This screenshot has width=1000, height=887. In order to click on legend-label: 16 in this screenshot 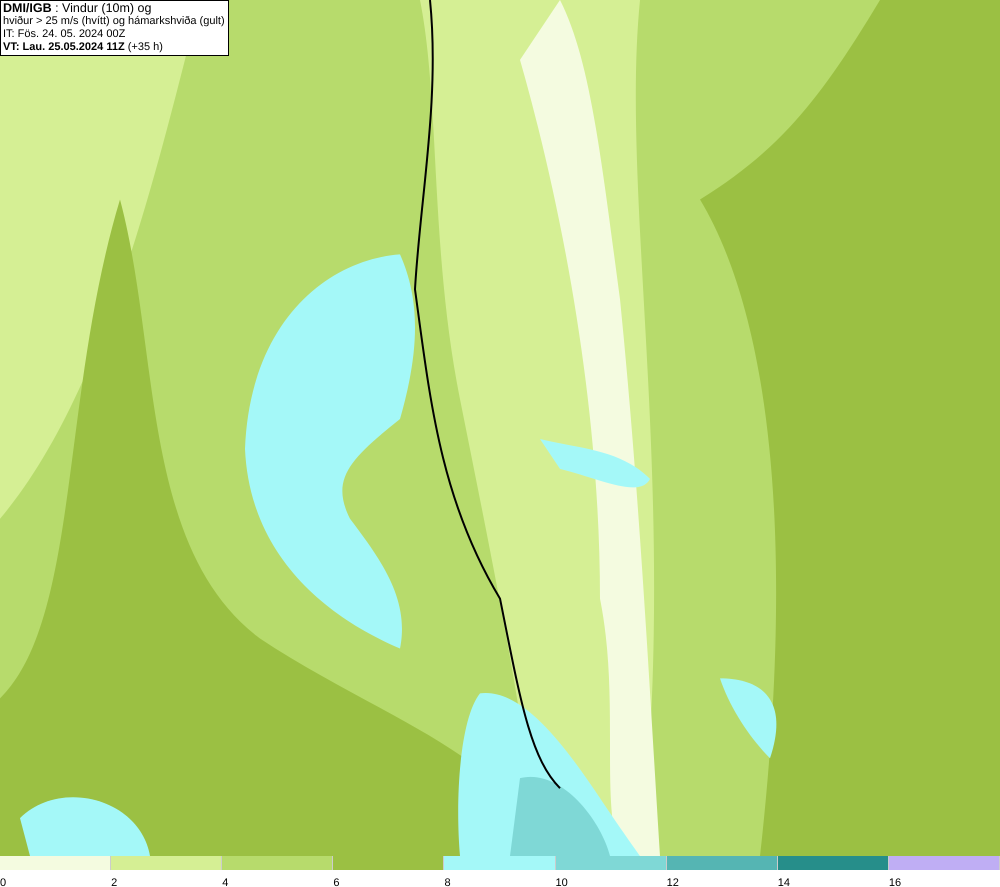, I will do `click(895, 882)`.